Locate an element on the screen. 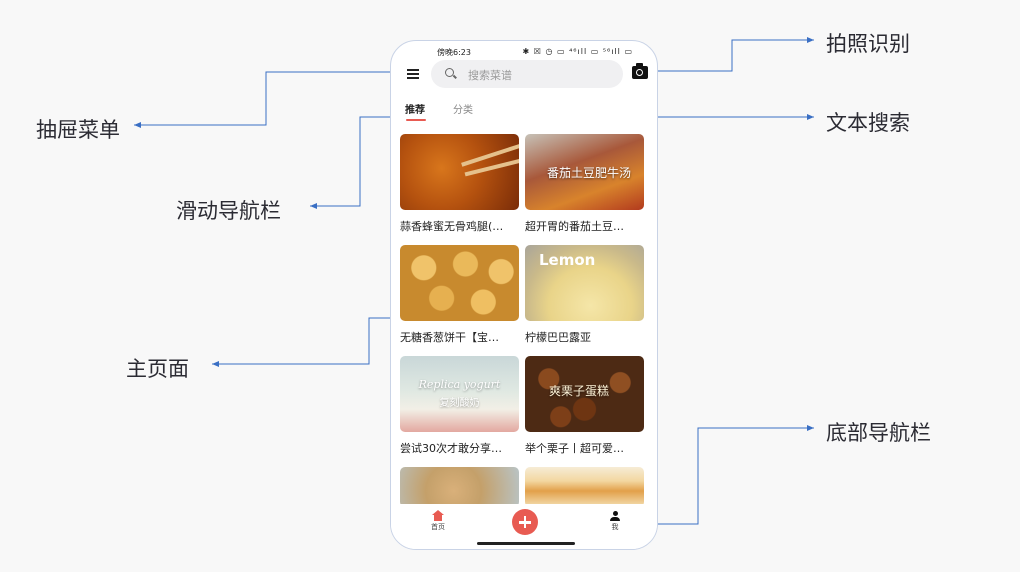 This screenshot has height=572, width=1020. nav-me-label: 我 is located at coordinates (615, 527).